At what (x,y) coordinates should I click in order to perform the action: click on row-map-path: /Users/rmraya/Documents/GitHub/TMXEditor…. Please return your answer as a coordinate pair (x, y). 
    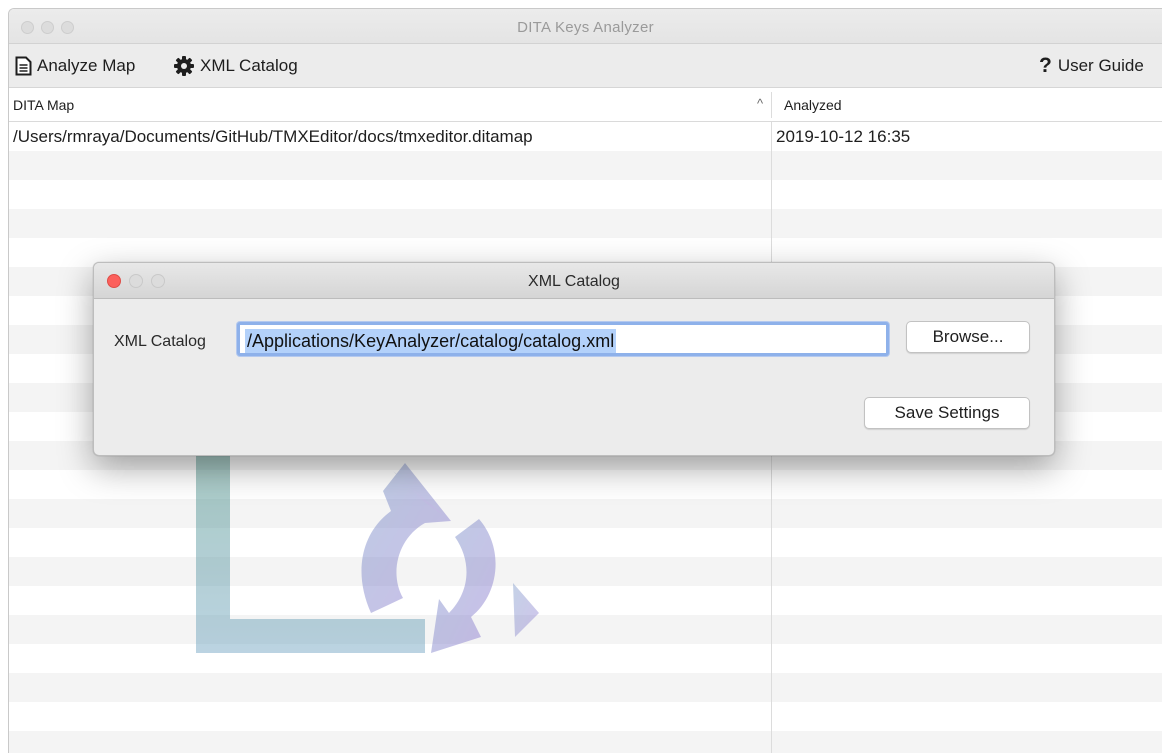
    Looking at the image, I should click on (273, 136).